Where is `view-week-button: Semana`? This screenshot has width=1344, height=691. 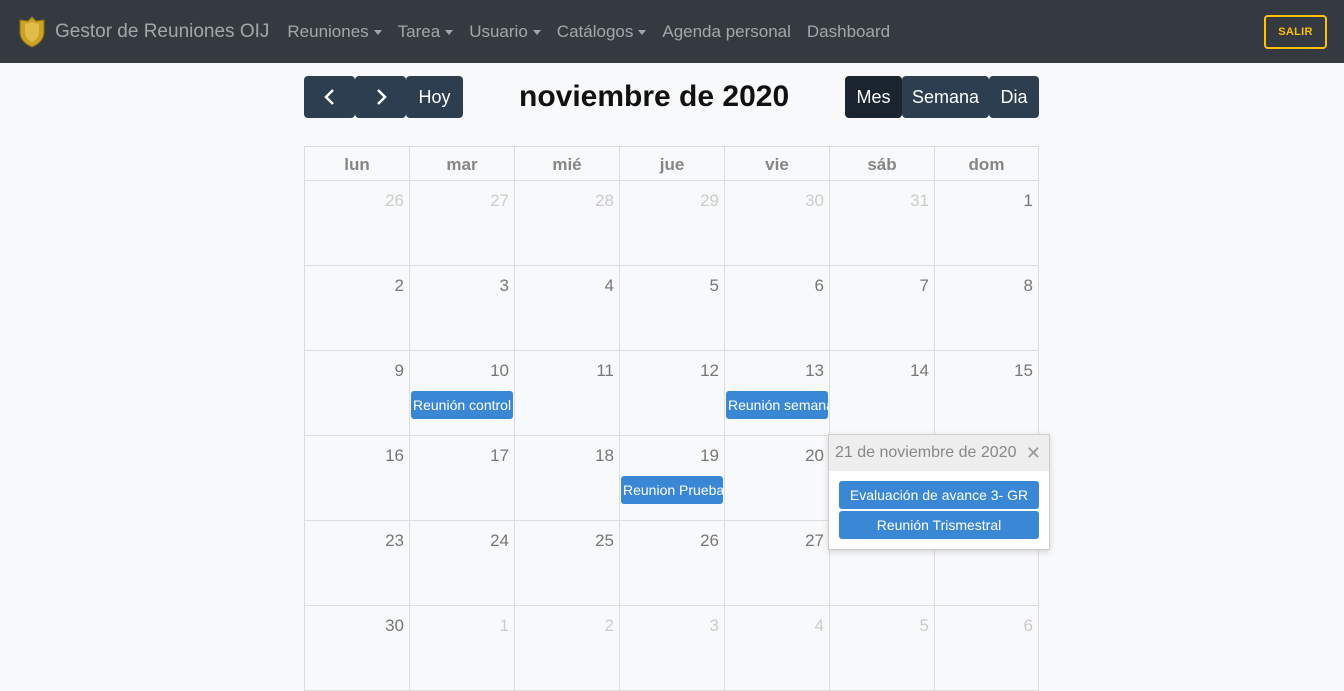
view-week-button: Semana is located at coordinates (945, 97).